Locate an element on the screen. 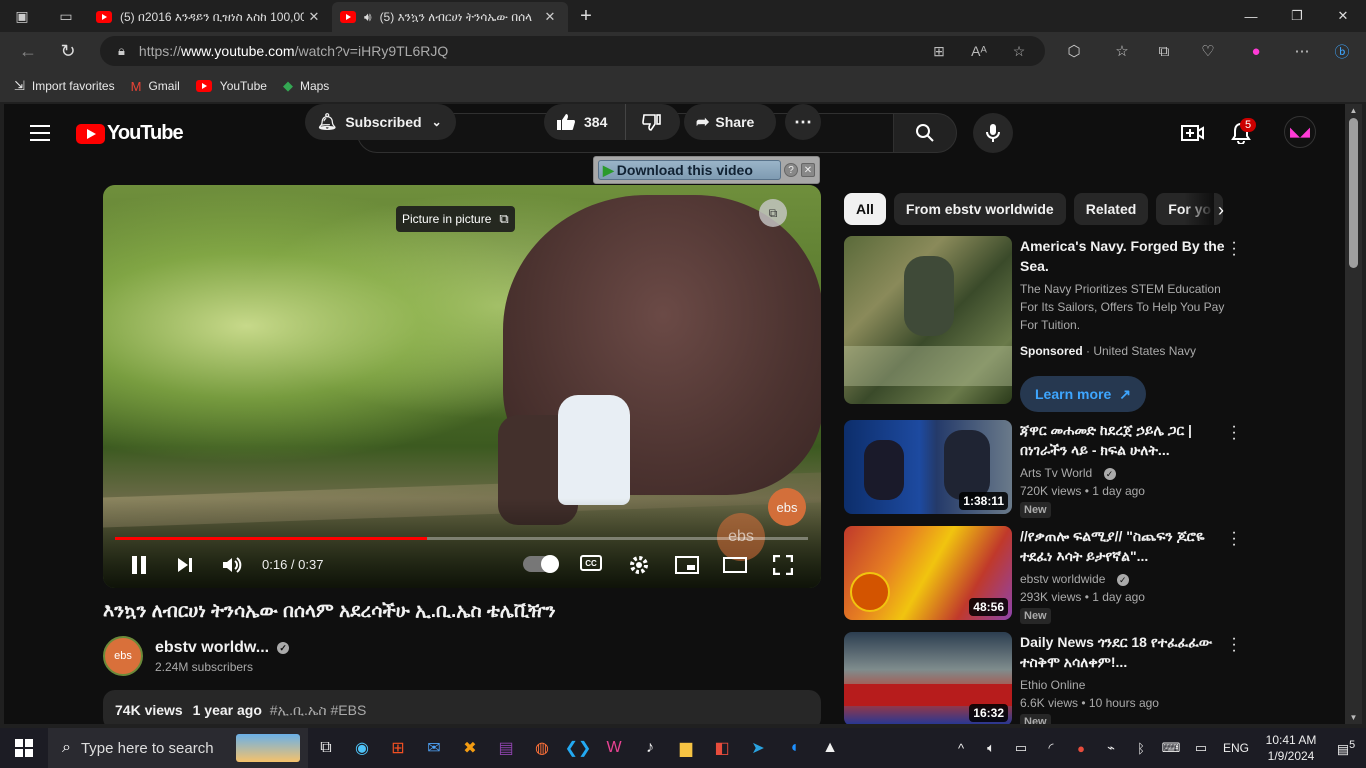  channel-name: ebstv worldwide ✓ is located at coordinates (1074, 579).